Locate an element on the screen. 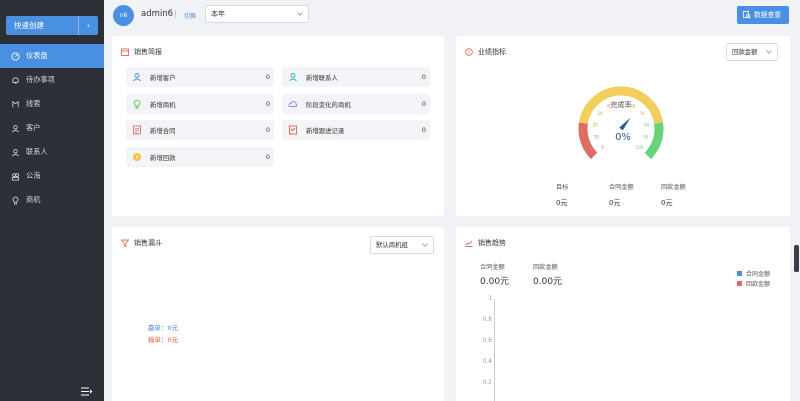 The height and width of the screenshot is (401, 800). cloud-icon is located at coordinates (293, 103).